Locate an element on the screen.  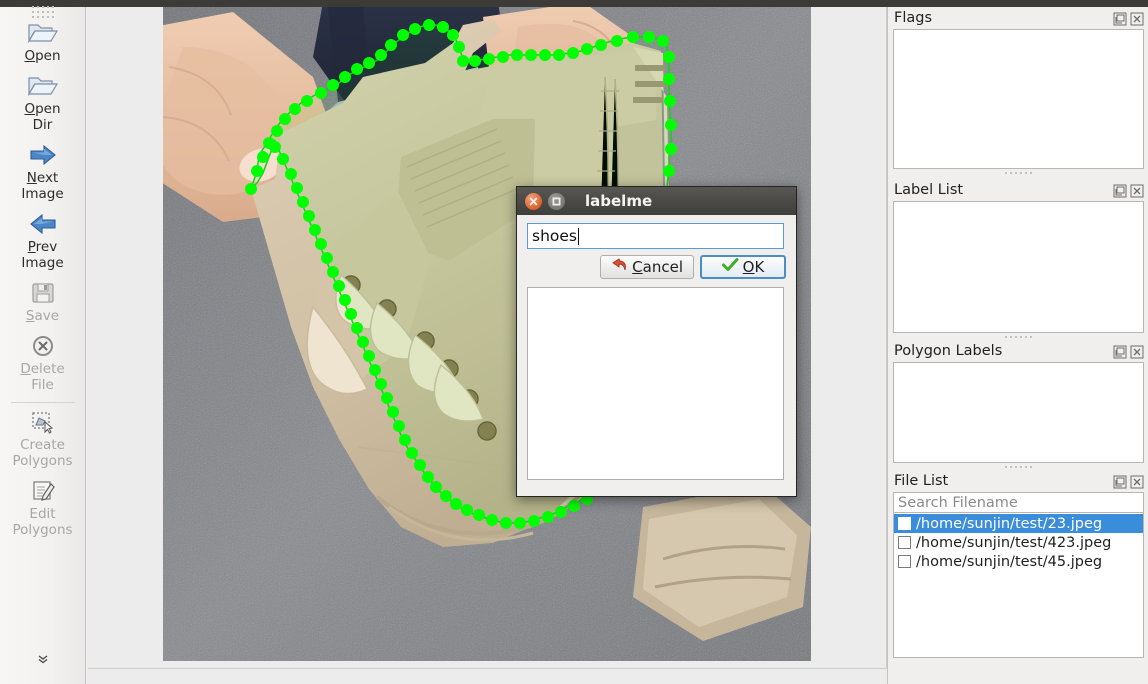
window-maximize-icon is located at coordinates (556, 201).